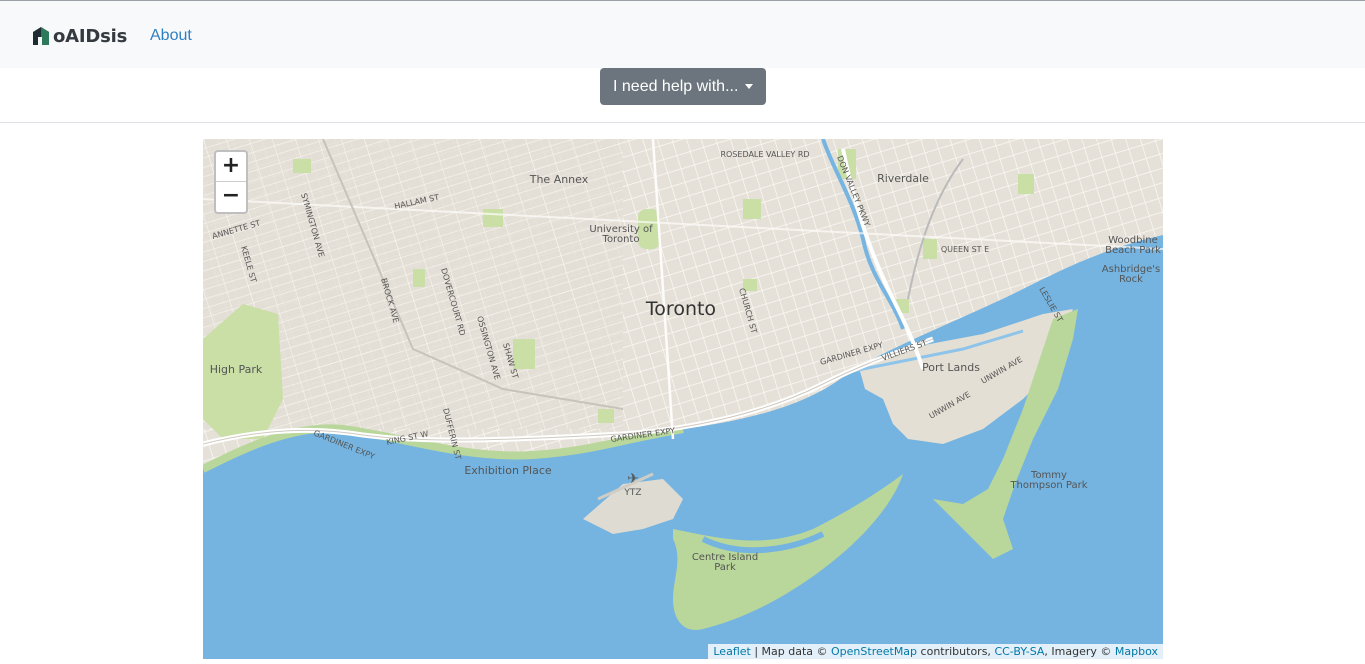  I want to click on label-tommy-2: Thompson Park, so click(1048, 485).